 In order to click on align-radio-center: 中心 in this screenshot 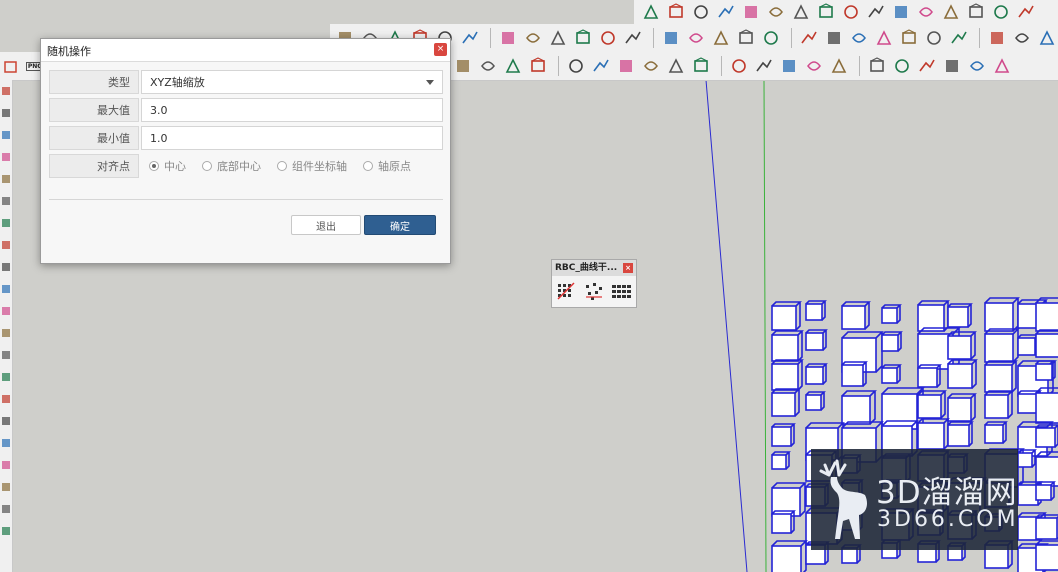, I will do `click(167, 166)`.